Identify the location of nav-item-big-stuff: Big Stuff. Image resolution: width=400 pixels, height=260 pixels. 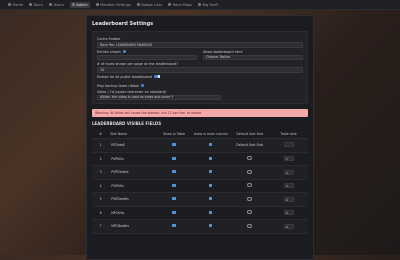
(208, 5).